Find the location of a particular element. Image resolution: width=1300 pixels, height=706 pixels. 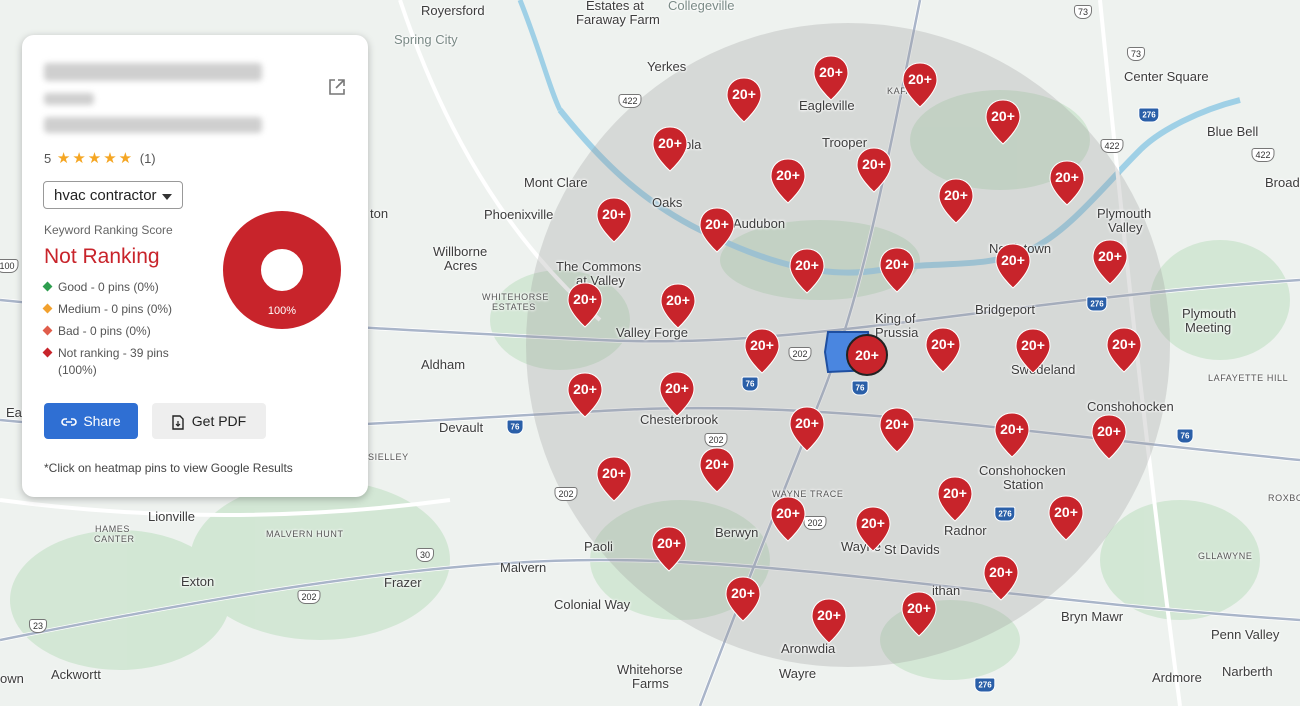

place-label: Mont Clare is located at coordinates (556, 182).